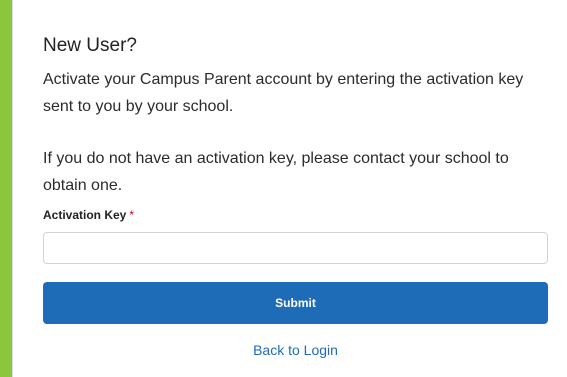  What do you see at coordinates (295, 303) in the screenshot?
I see `submit-button: Submit` at bounding box center [295, 303].